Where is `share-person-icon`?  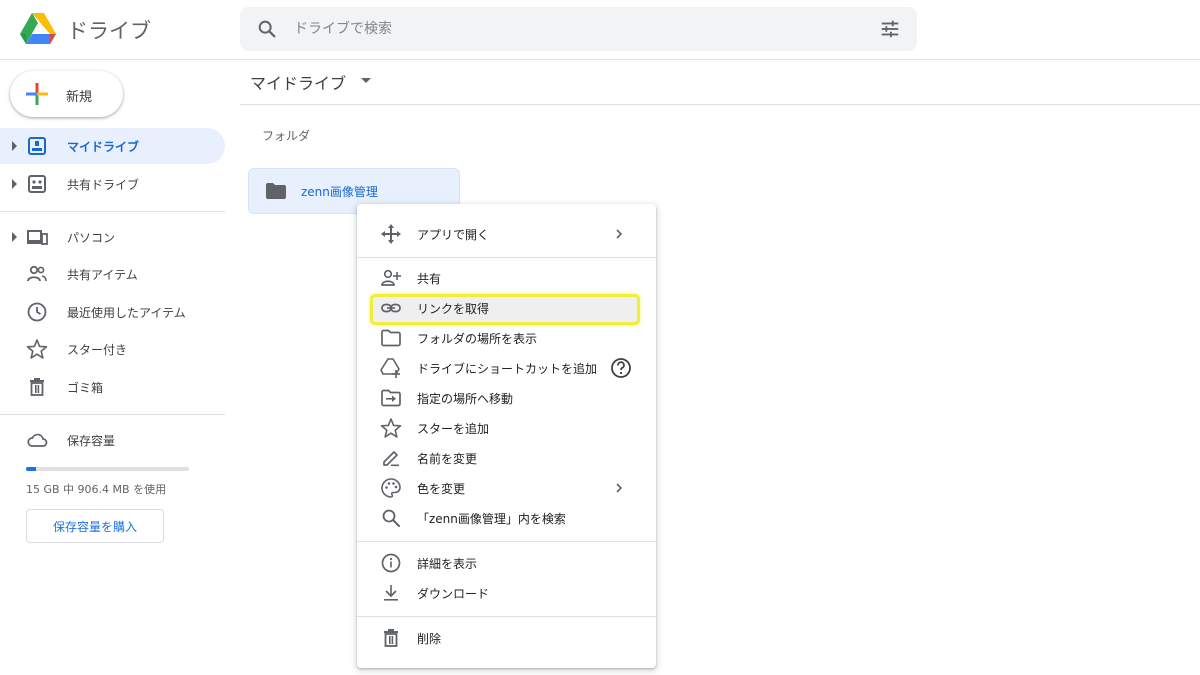
share-person-icon is located at coordinates (391, 277).